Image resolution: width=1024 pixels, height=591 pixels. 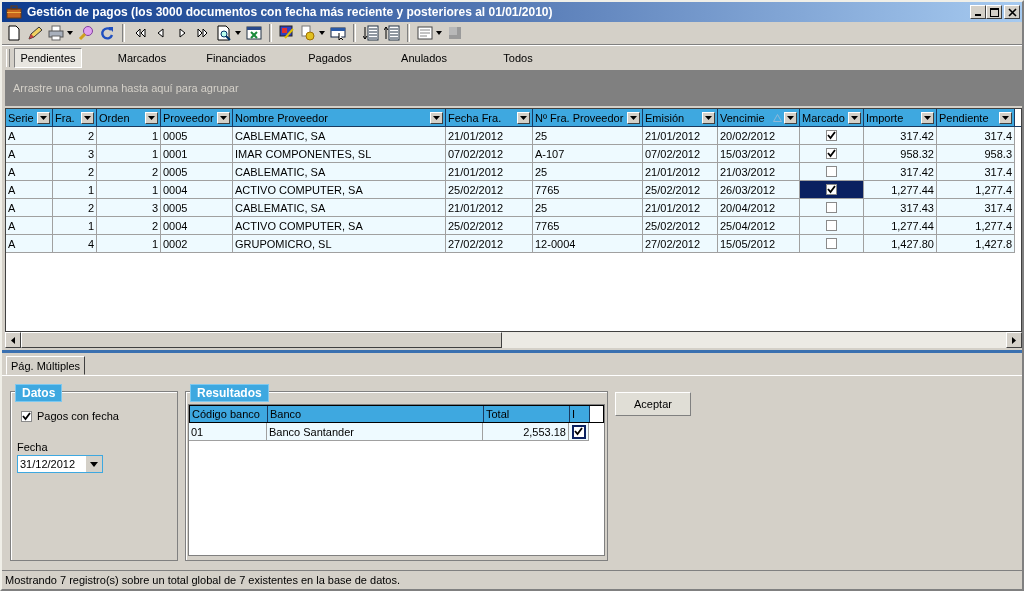 I want to click on scroll-left-button, so click(x=13, y=340).